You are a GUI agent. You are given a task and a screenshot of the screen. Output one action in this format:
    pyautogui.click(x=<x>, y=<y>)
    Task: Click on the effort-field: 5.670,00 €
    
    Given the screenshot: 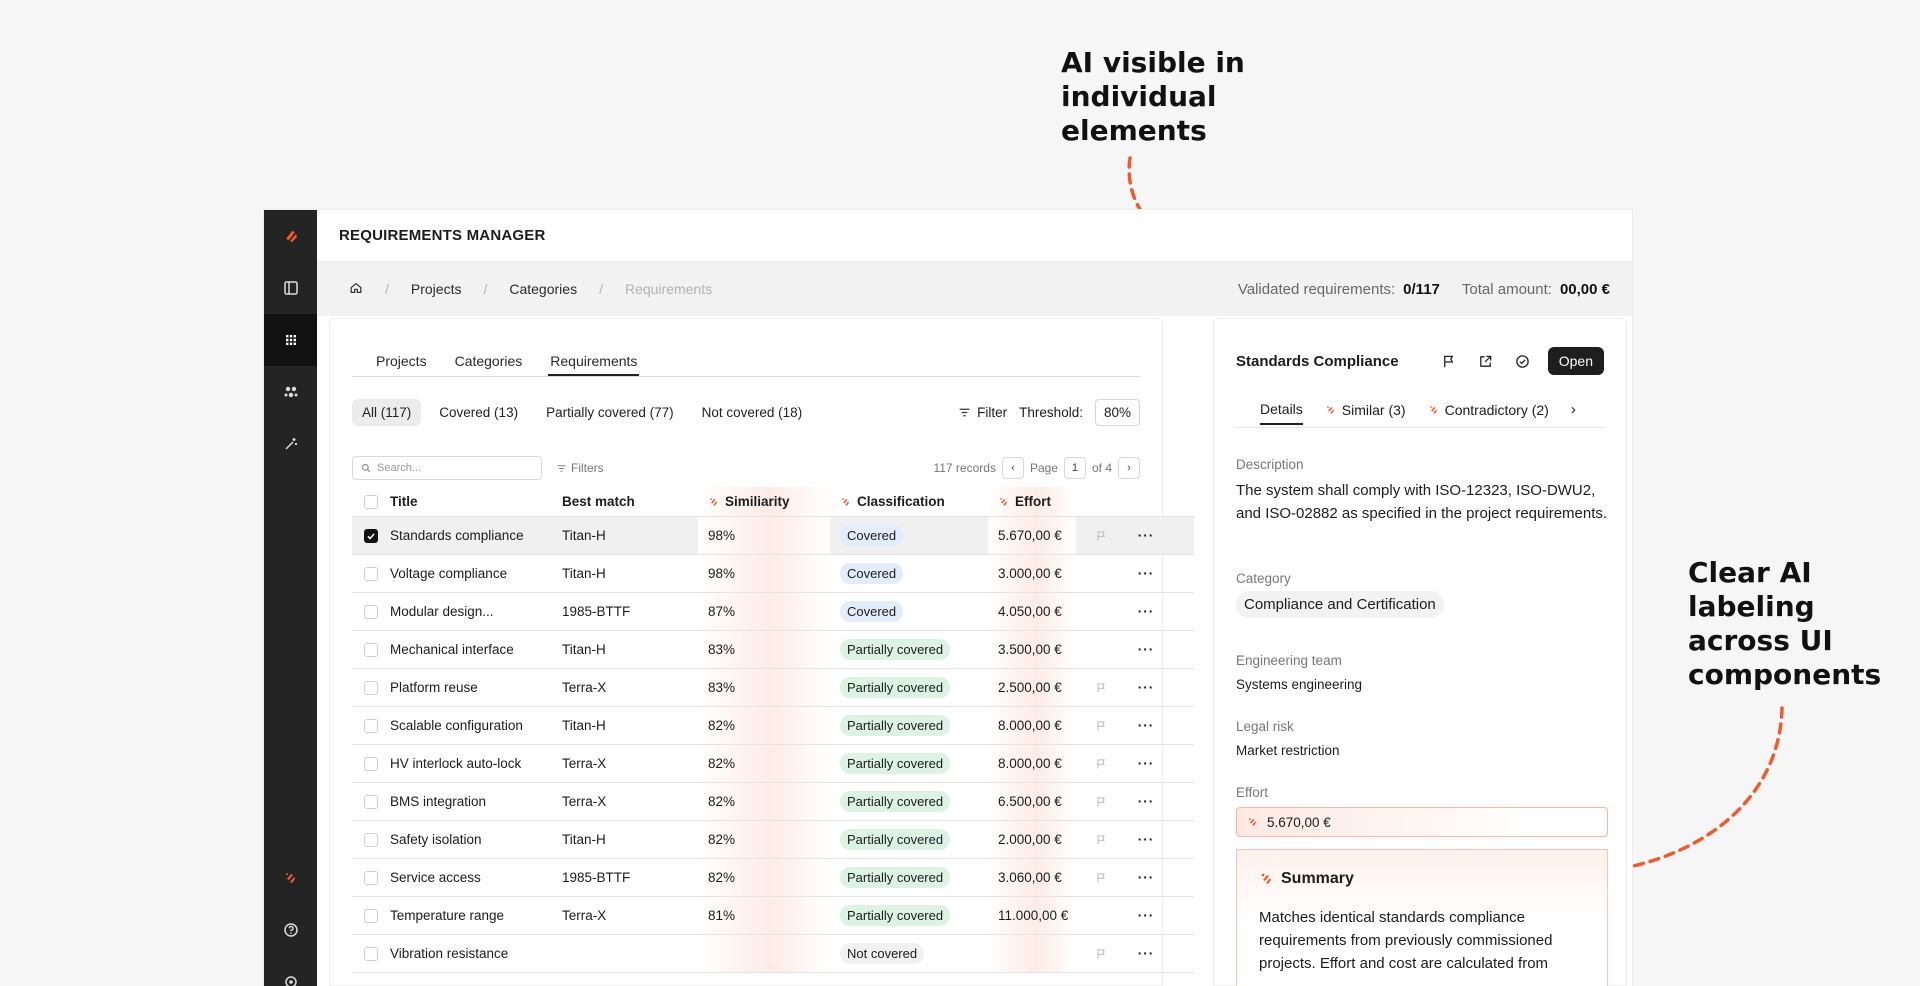 What is the action you would take?
    pyautogui.click(x=1422, y=822)
    